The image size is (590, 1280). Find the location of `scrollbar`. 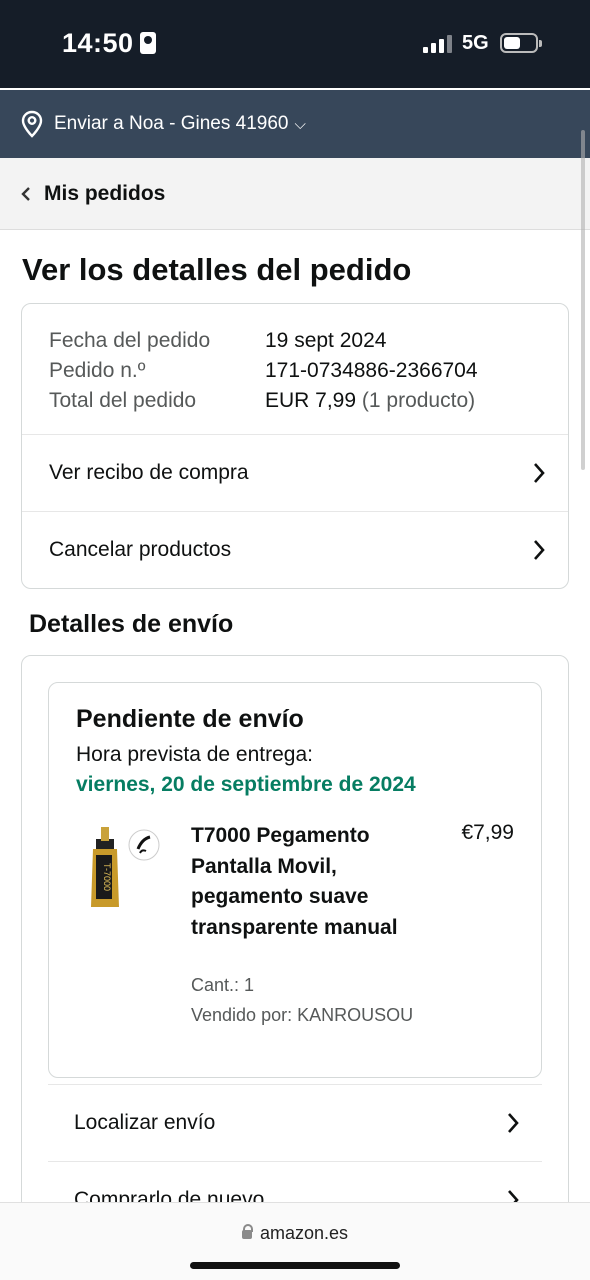

scrollbar is located at coordinates (583, 300).